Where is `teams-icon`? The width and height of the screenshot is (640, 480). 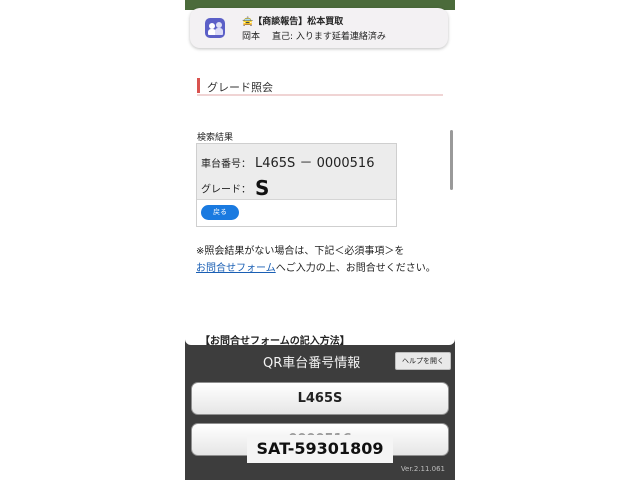 teams-icon is located at coordinates (215, 28).